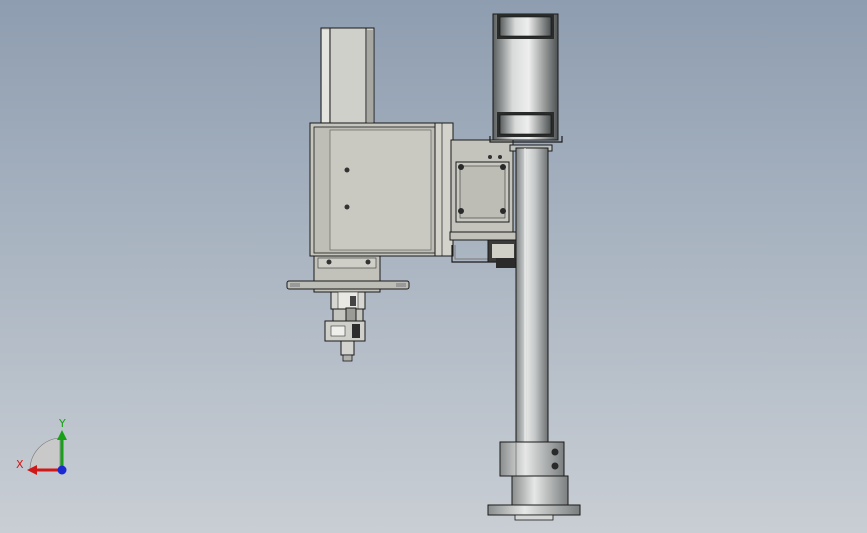 The height and width of the screenshot is (533, 867). What do you see at coordinates (526, 78) in the screenshot?
I see `top-drum` at bounding box center [526, 78].